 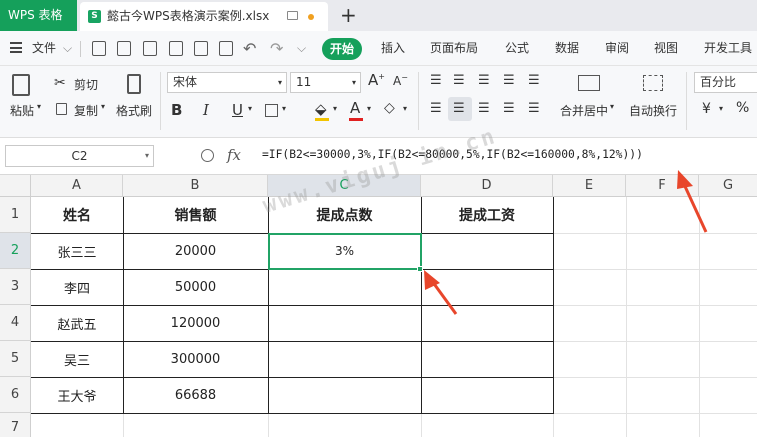 I want to click on annotation-arrows, so click(x=566, y=242).